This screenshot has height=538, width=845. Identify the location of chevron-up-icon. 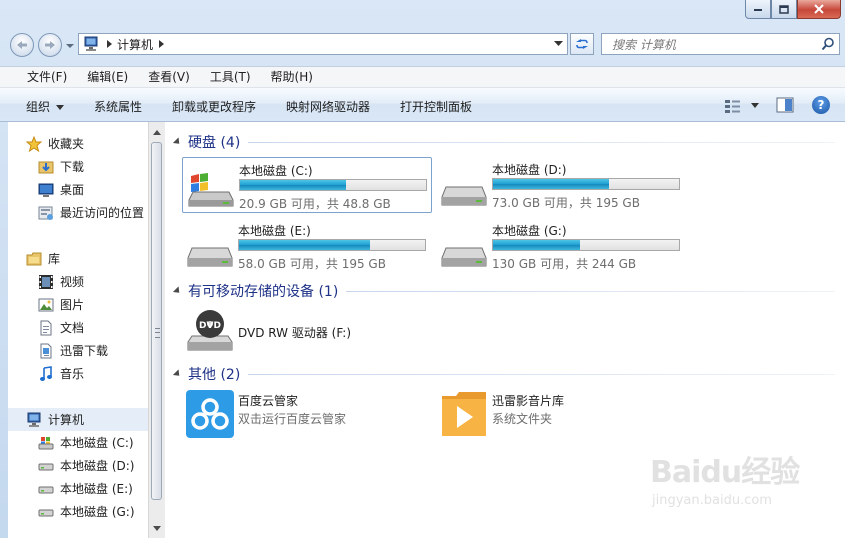
(157, 132).